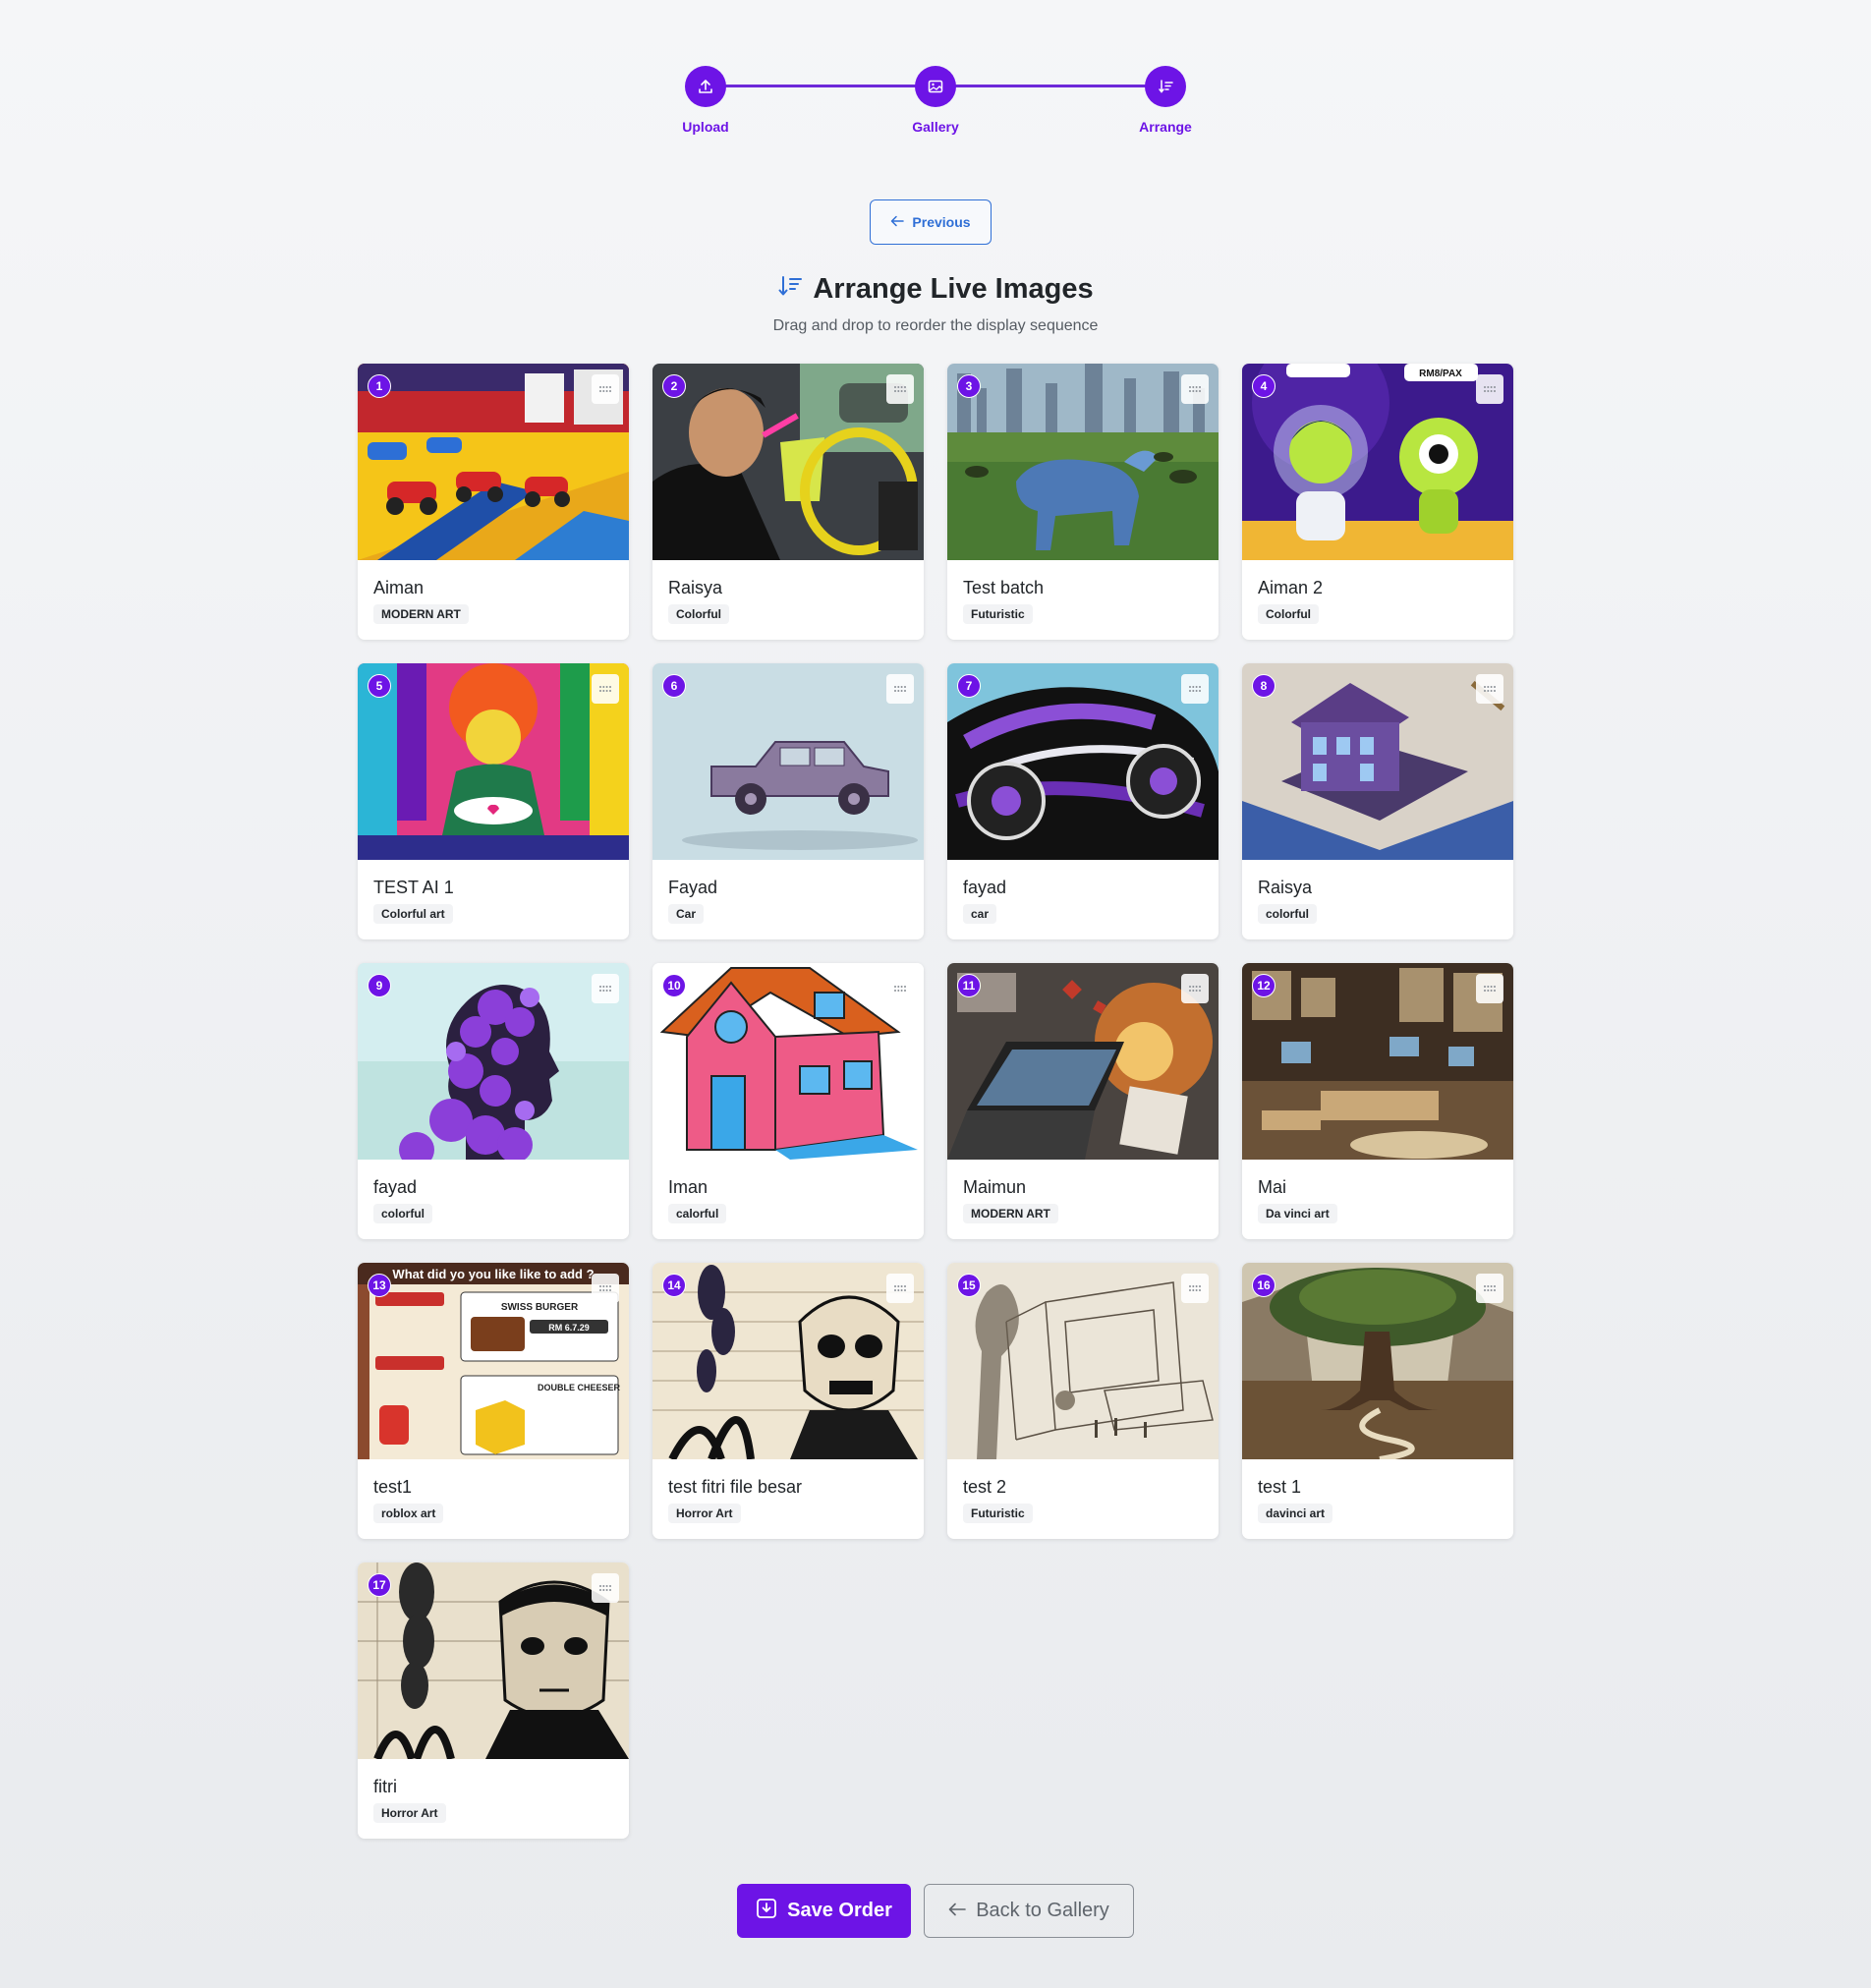 This screenshot has width=1871, height=1988. I want to click on card-title: Test batch, so click(1004, 587).